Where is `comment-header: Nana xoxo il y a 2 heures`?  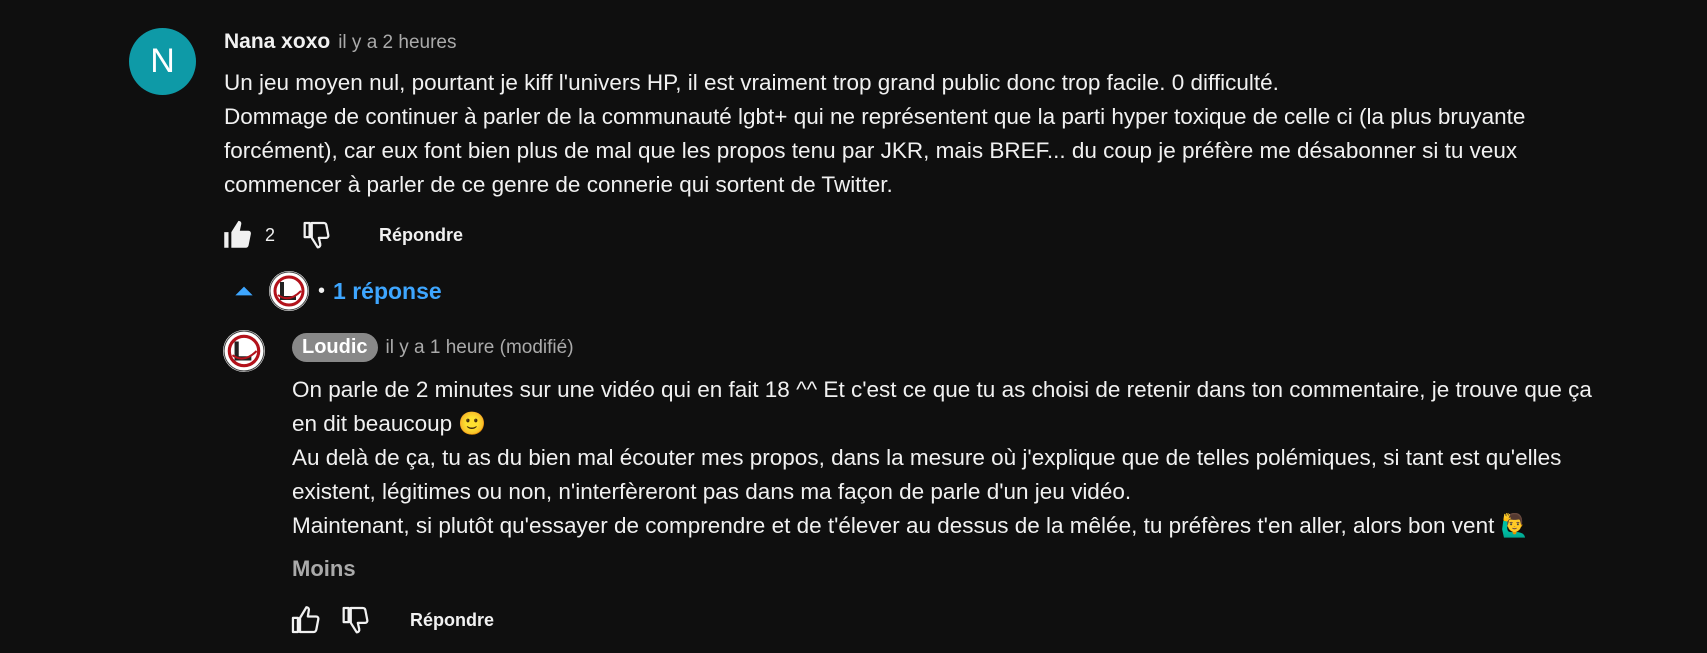
comment-header: Nana xoxo il y a 2 heures is located at coordinates (340, 42).